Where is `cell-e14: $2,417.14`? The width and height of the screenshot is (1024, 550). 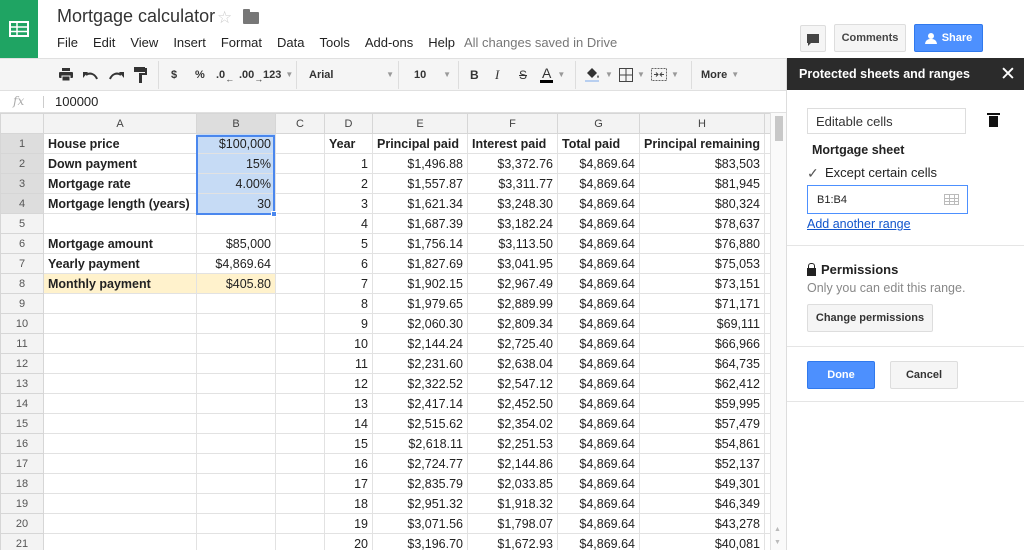 cell-e14: $2,417.14 is located at coordinates (420, 403).